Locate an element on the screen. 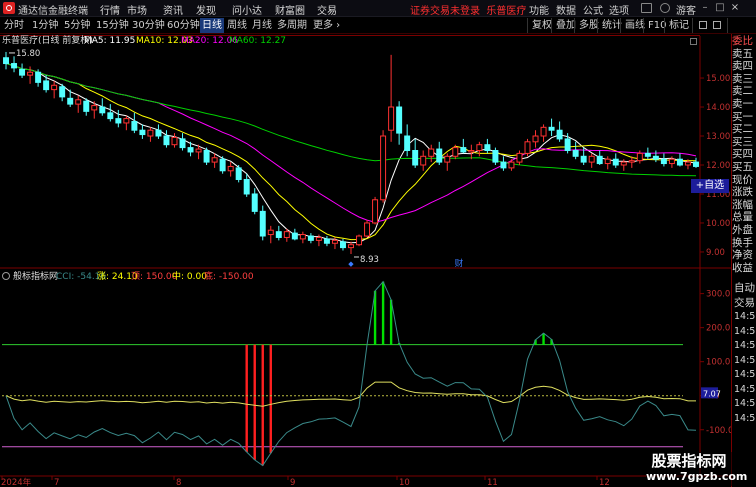  tick-time-5: 14:50 is located at coordinates (745, 389).